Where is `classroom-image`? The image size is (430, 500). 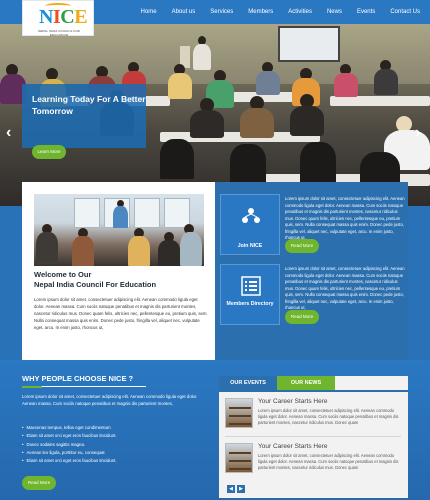 classroom-image is located at coordinates (119, 230).